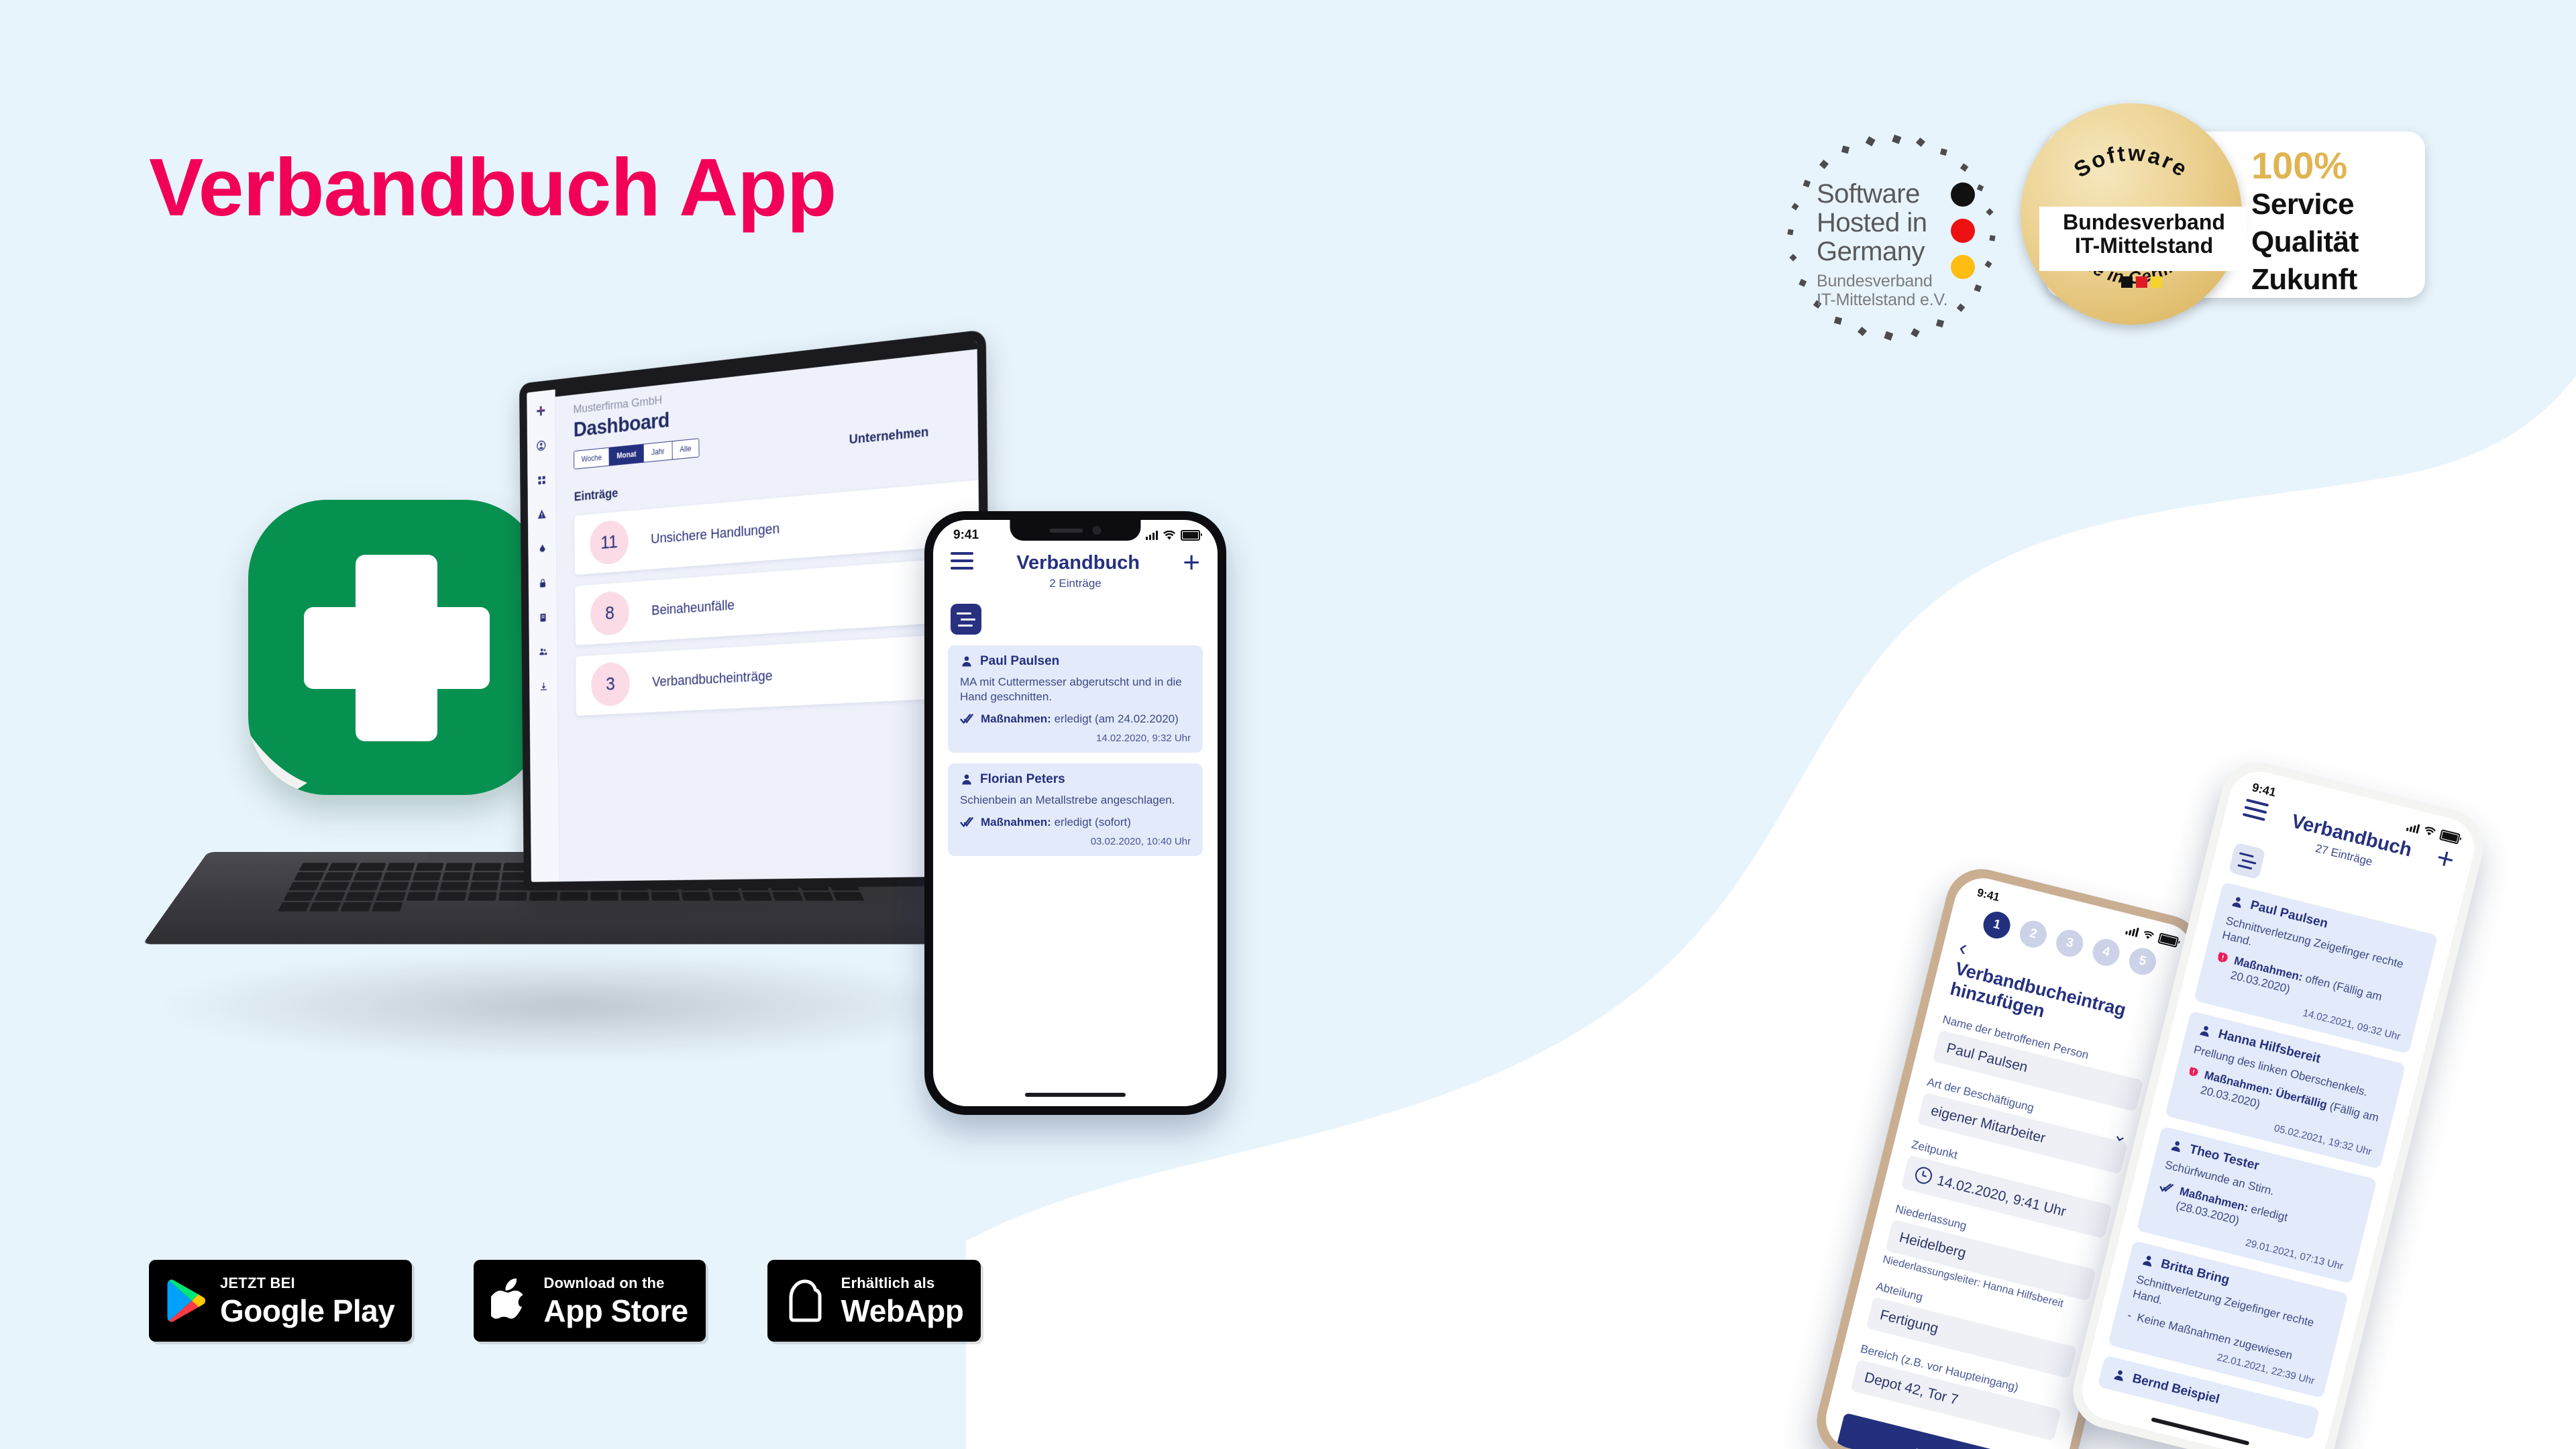 The height and width of the screenshot is (1449, 2576). I want to click on tab-woche: Woche, so click(592, 458).